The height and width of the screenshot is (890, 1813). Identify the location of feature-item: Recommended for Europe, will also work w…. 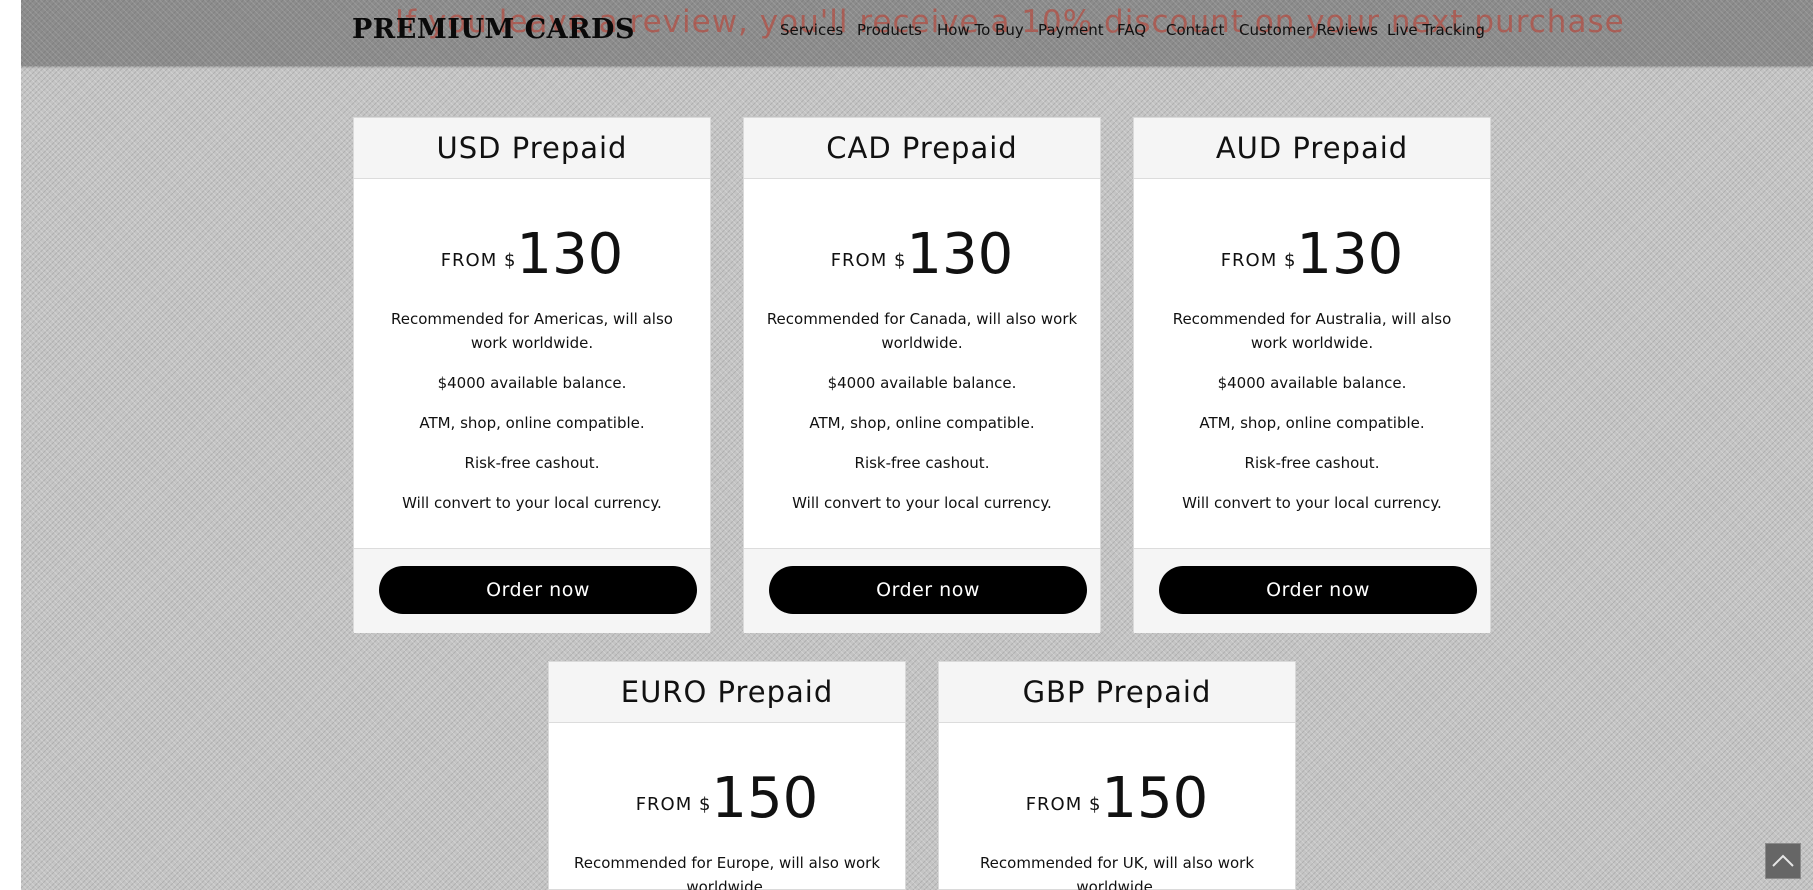
(727, 872).